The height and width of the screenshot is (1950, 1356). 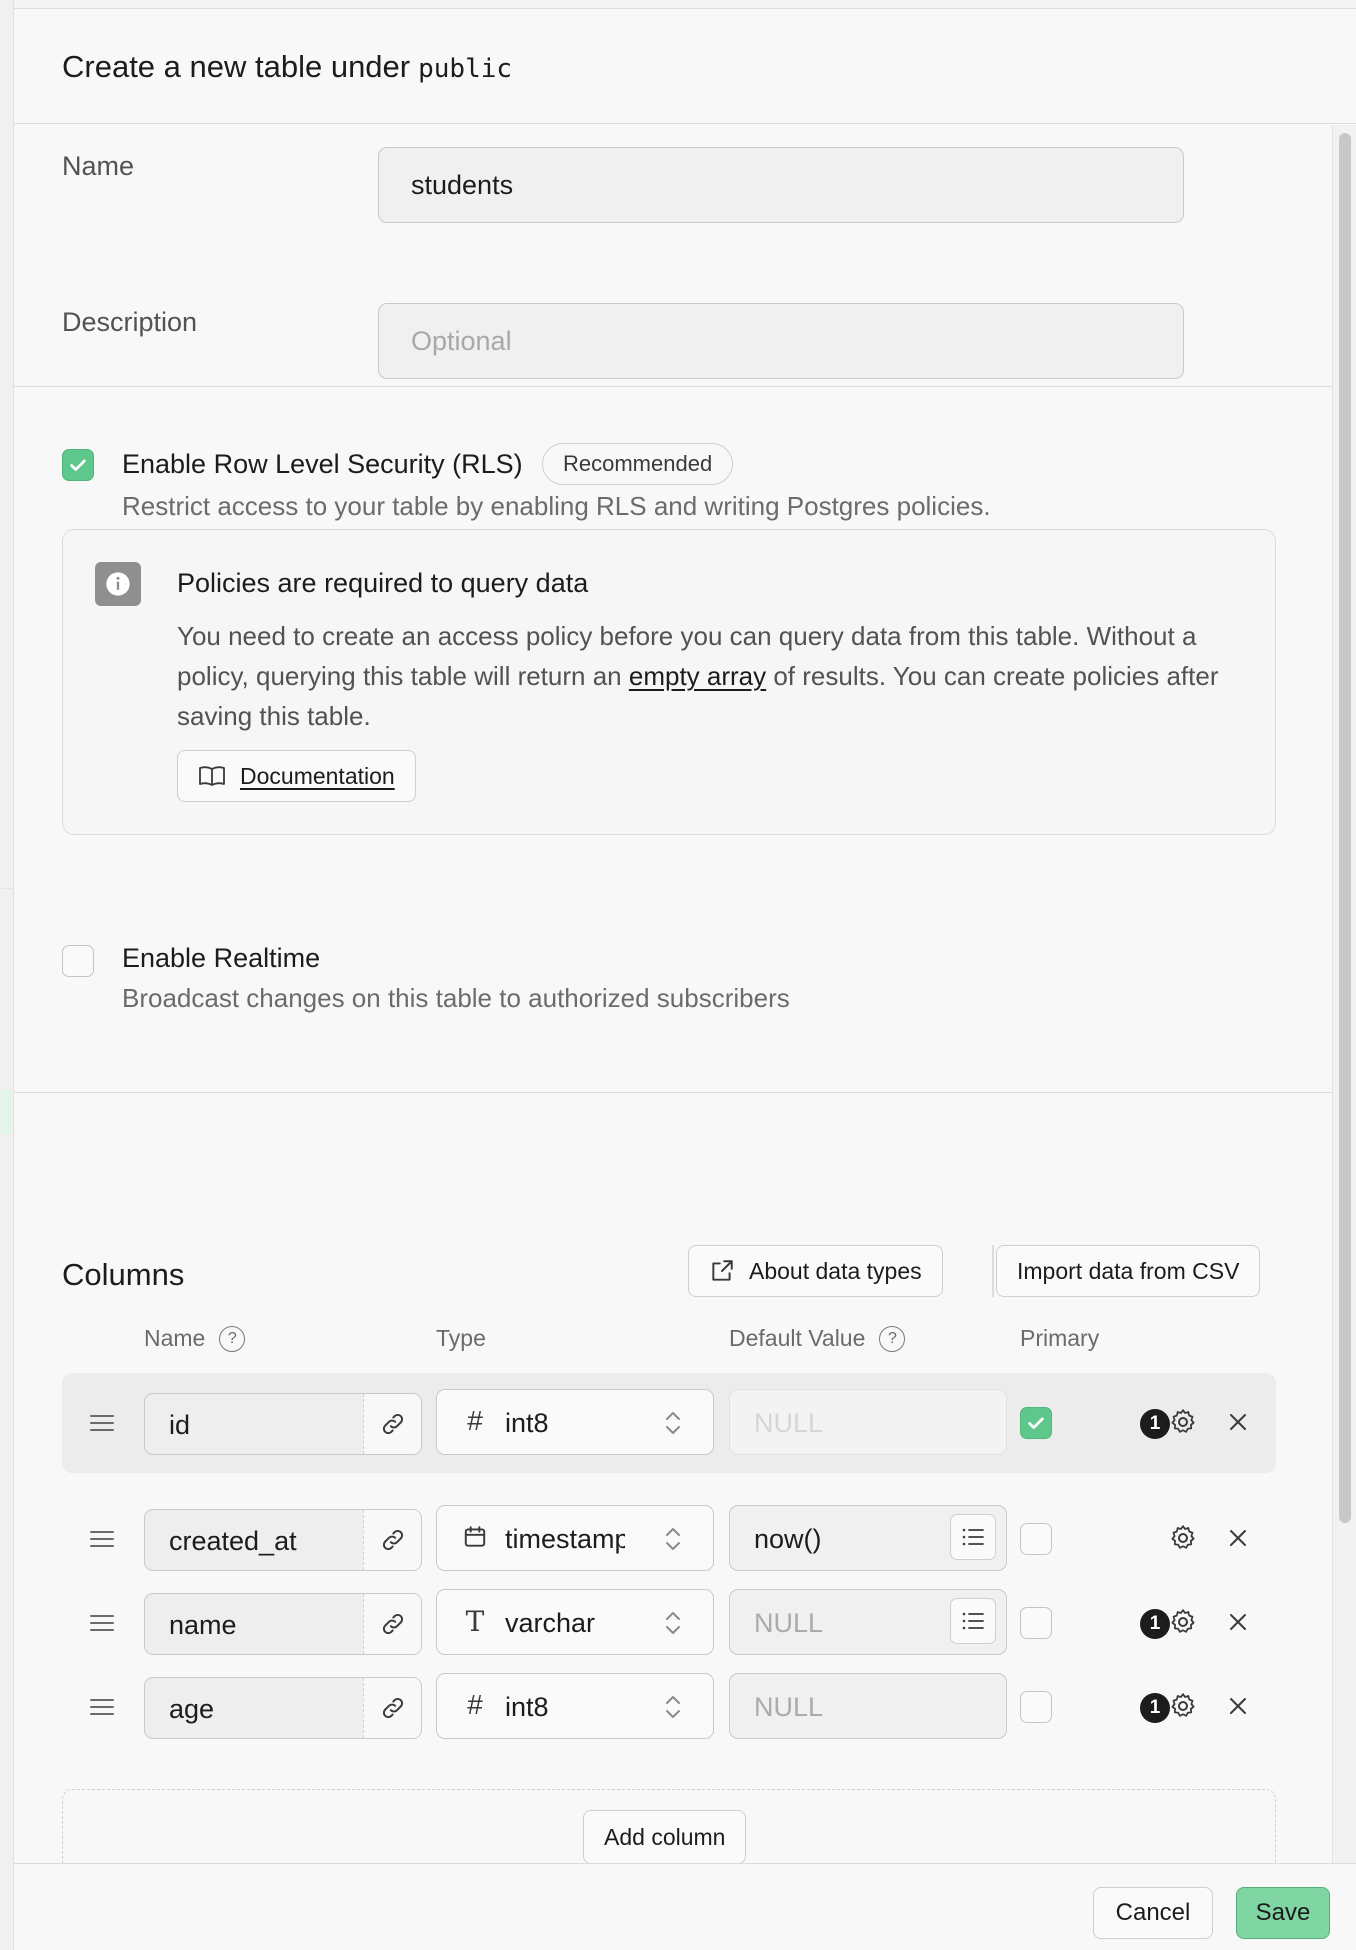 I want to click on panel-title: Create a new table under public, so click(x=287, y=67).